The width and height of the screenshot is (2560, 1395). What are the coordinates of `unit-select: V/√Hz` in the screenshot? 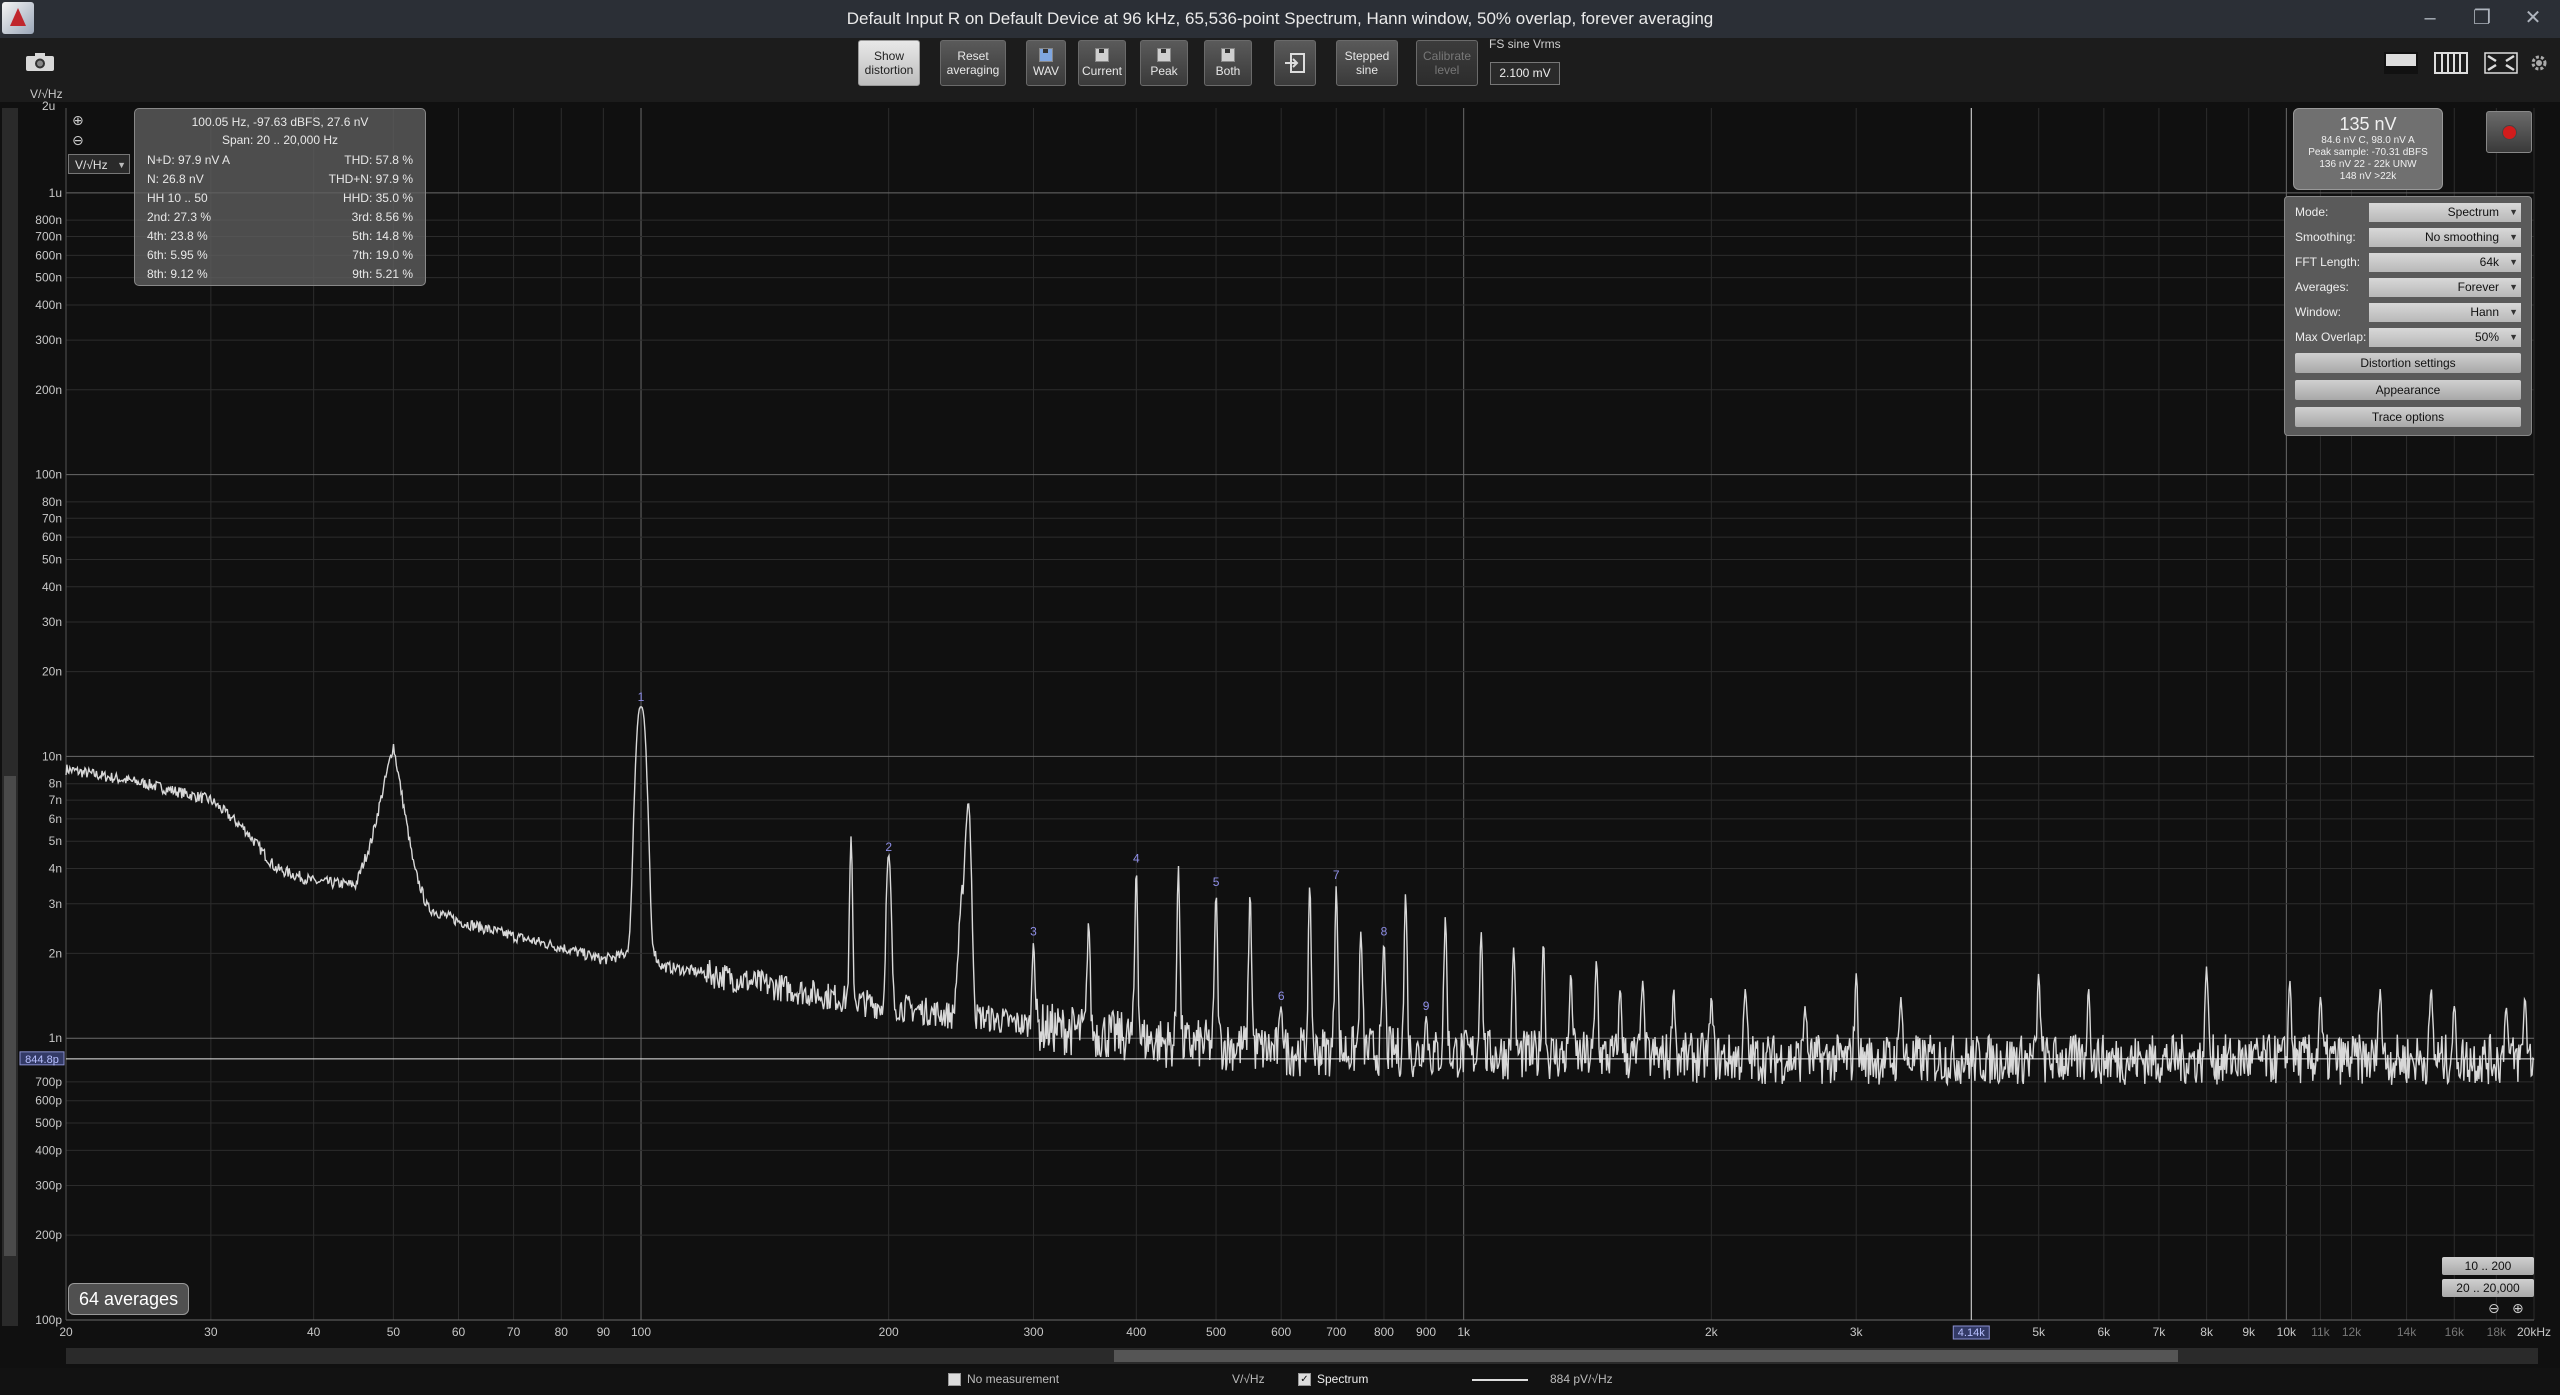 It's located at (99, 164).